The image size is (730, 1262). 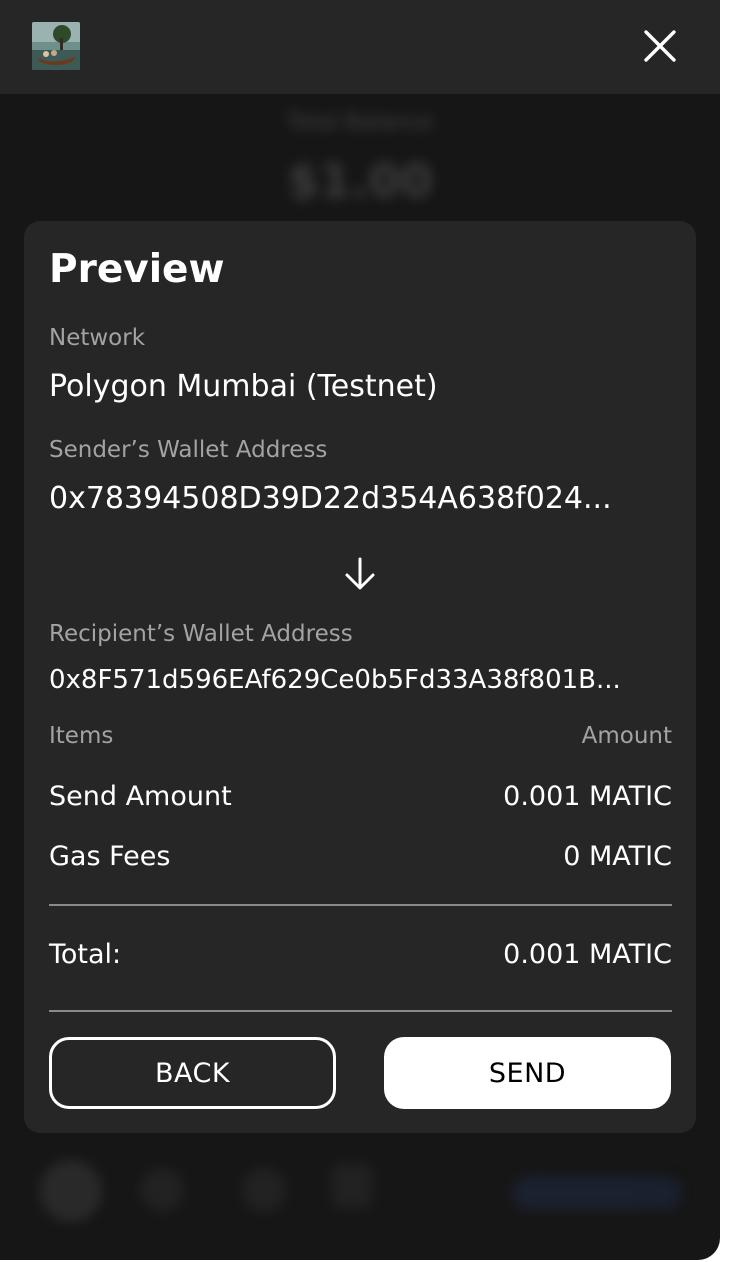 What do you see at coordinates (360, 856) in the screenshot?
I see `table-row: Gas Fees 0 MATIC` at bounding box center [360, 856].